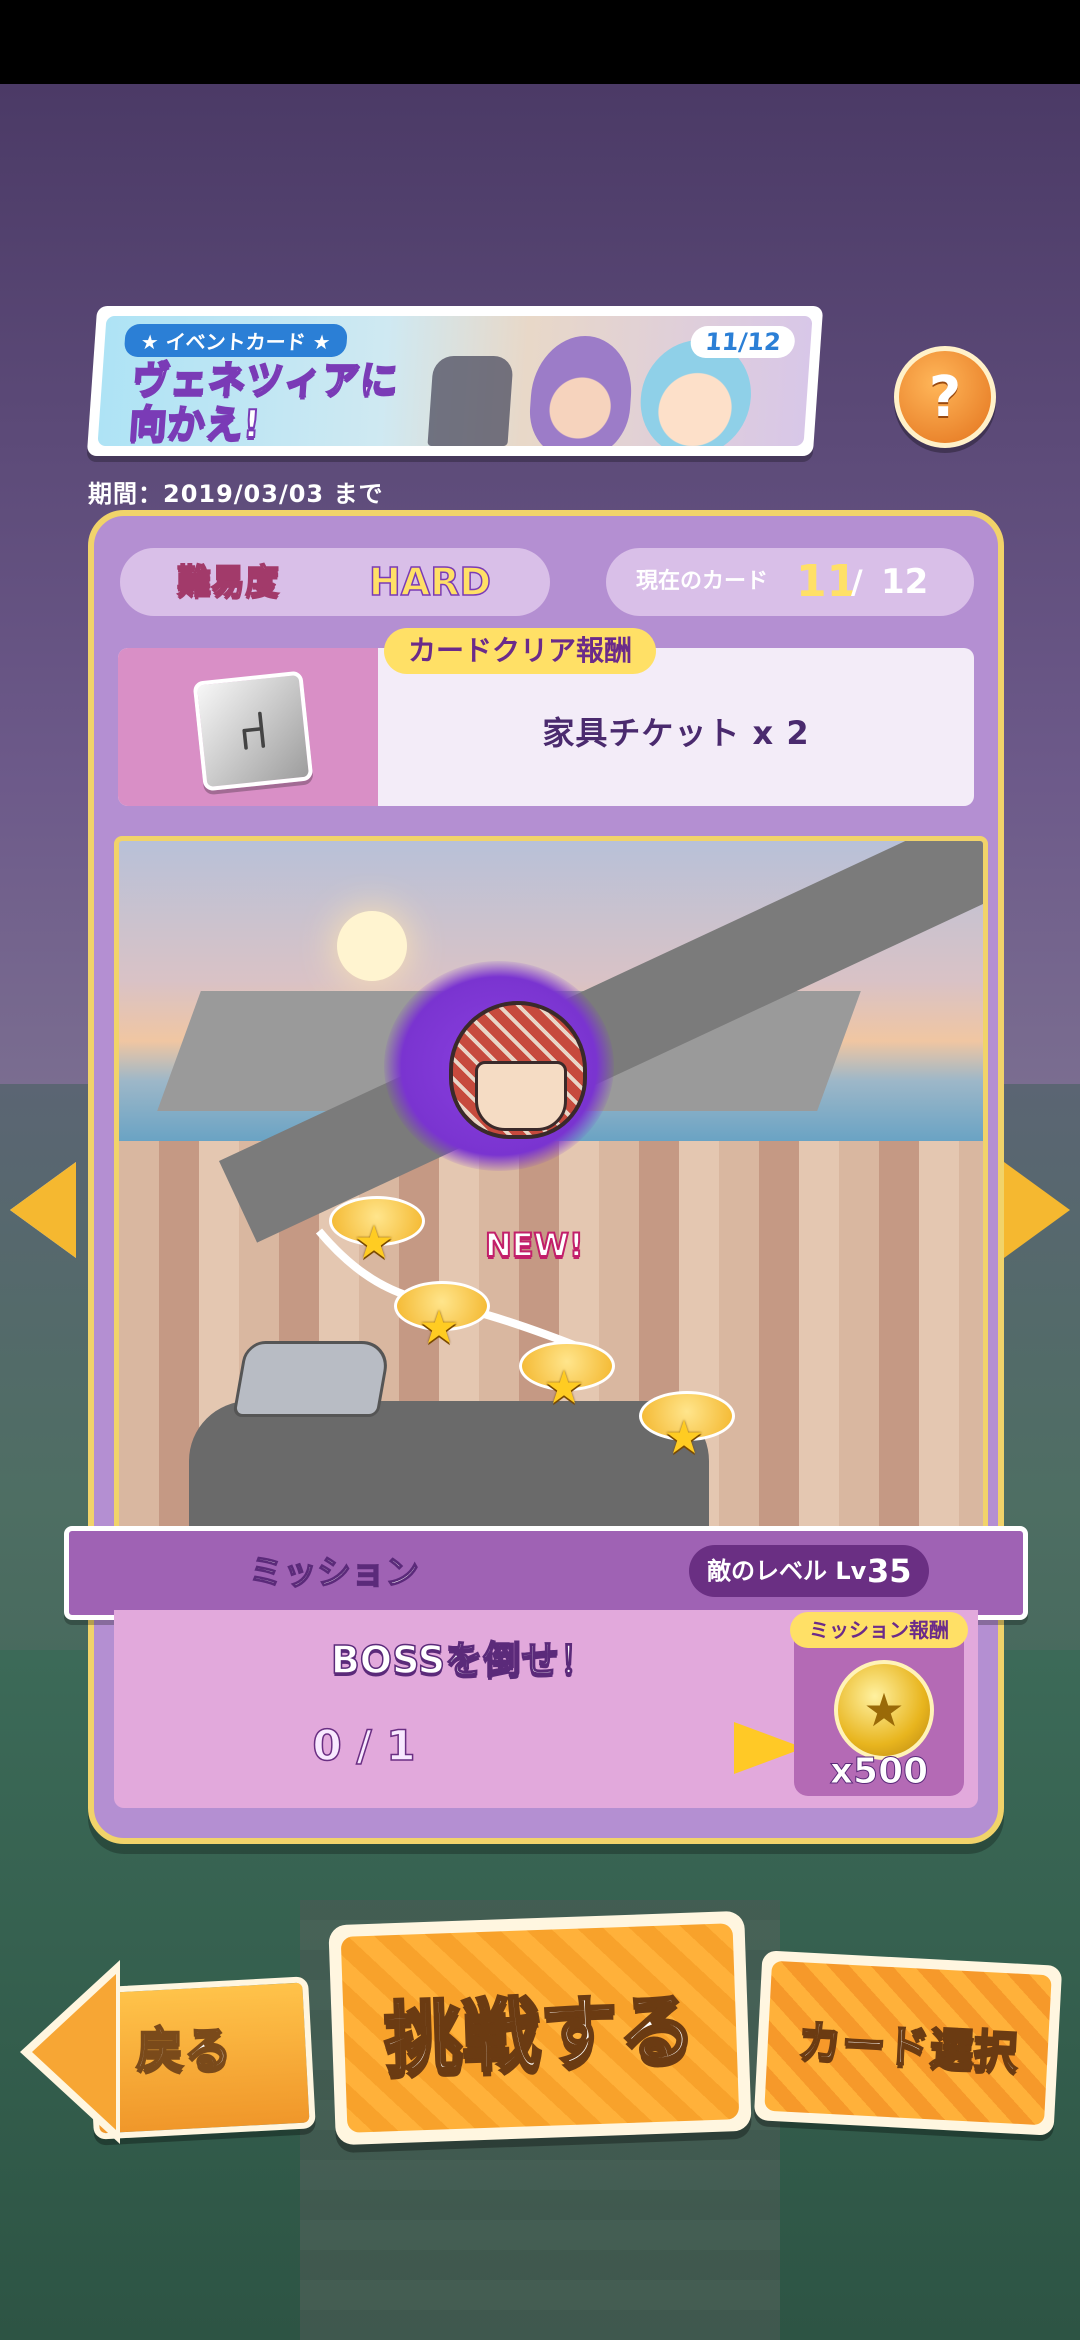 The width and height of the screenshot is (1080, 2340). What do you see at coordinates (790, 582) in the screenshot?
I see `current-card-box: 現在のカード 11 / 12` at bounding box center [790, 582].